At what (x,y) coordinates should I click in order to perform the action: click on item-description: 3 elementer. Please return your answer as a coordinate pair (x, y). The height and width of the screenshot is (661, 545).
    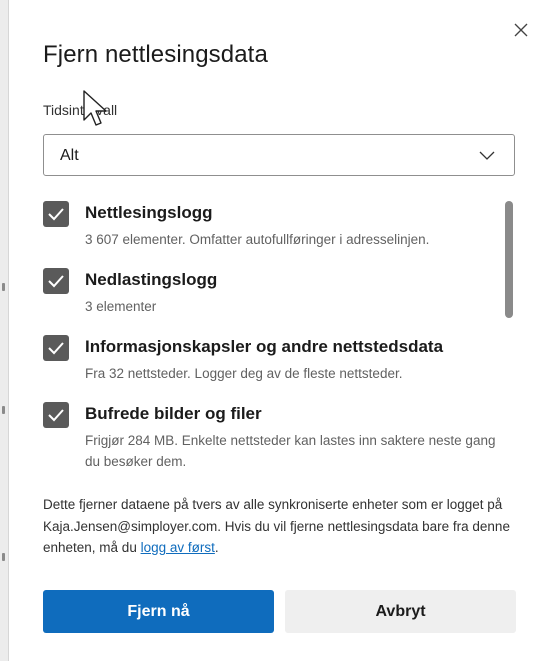
    Looking at the image, I should click on (121, 306).